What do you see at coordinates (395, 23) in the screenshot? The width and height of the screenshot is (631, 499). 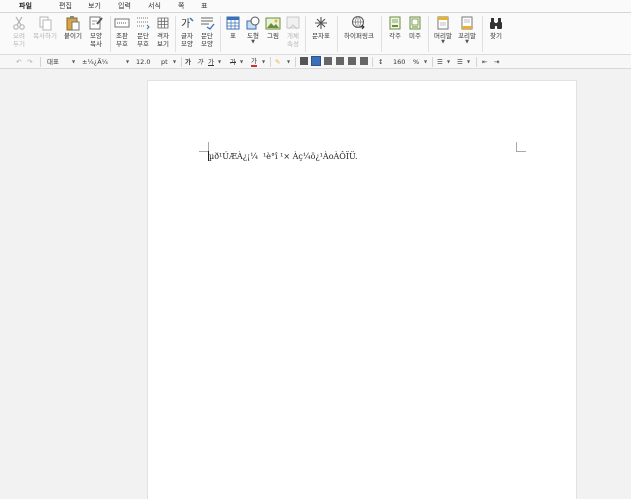 I see `footnote-icon` at bounding box center [395, 23].